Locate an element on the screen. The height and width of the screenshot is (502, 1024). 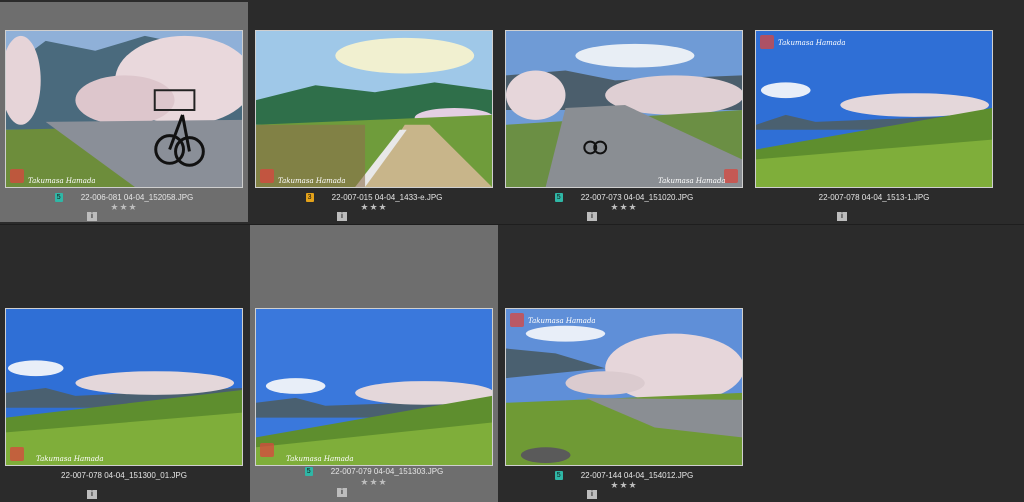
filename-label: 22-007-144 04-04_154012.JPG is located at coordinates (637, 475).